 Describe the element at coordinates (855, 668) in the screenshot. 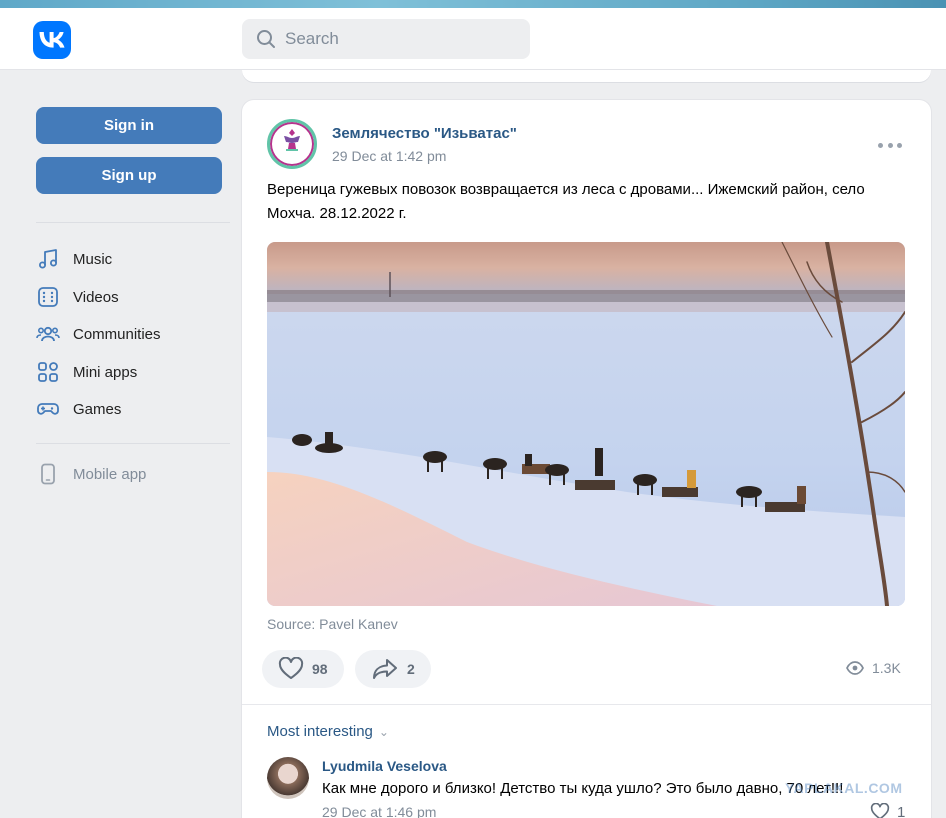

I see `eye-icon` at that location.